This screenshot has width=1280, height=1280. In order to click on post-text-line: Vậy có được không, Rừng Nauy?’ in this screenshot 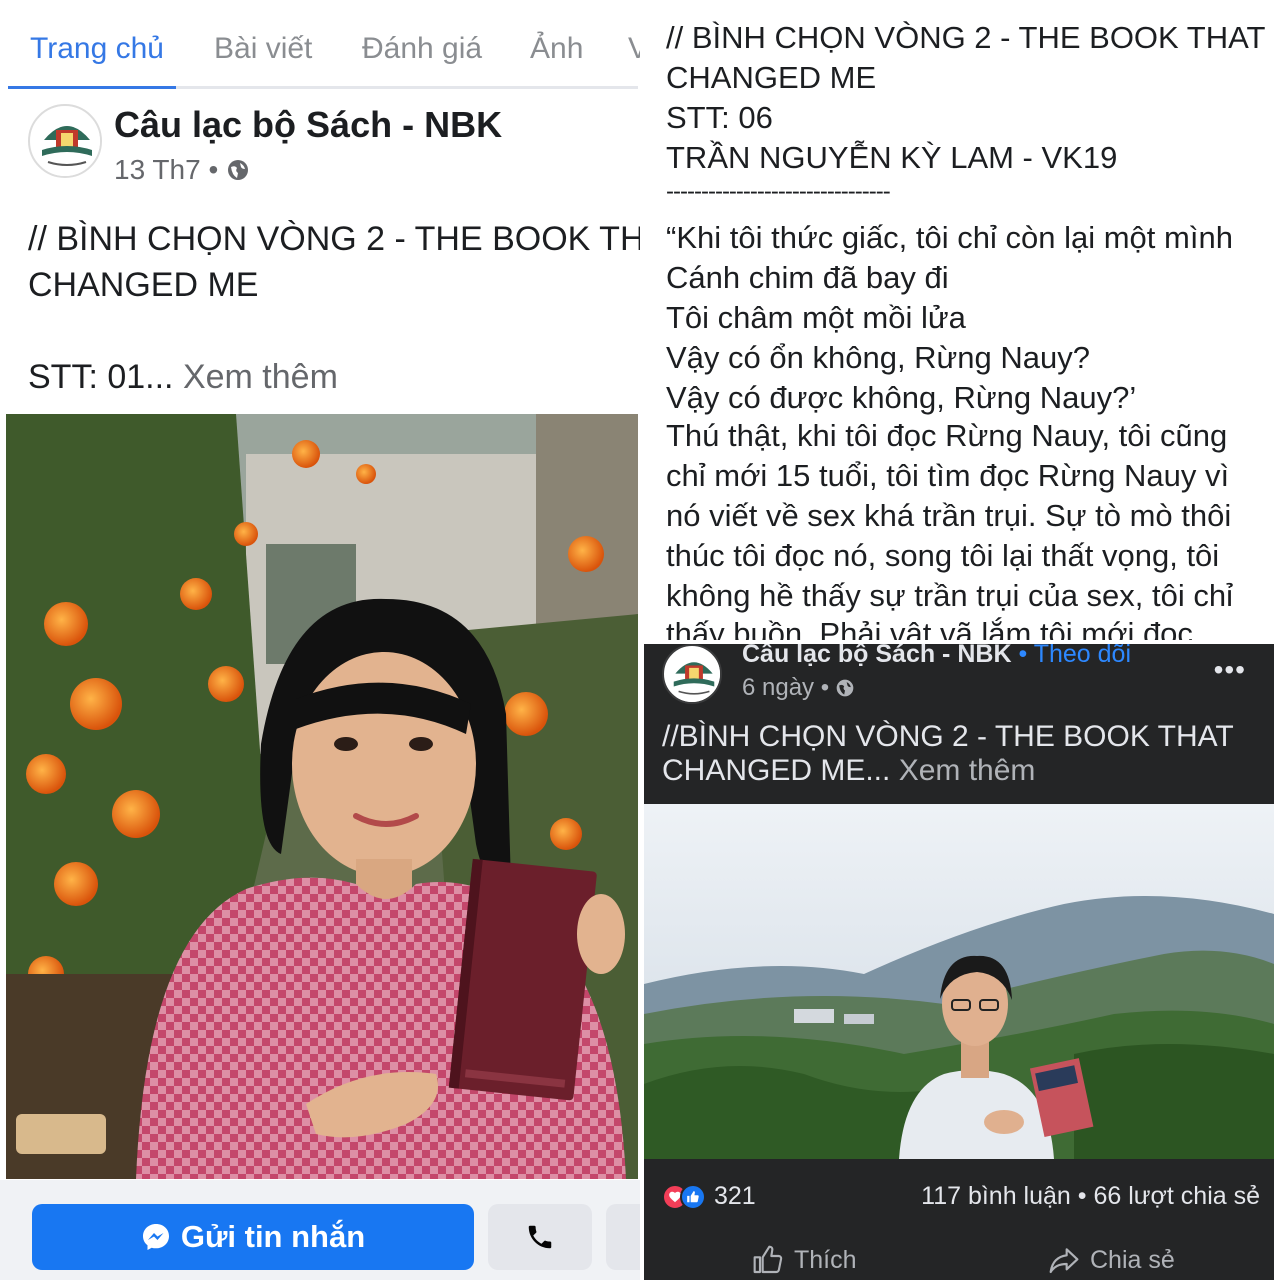, I will do `click(901, 397)`.